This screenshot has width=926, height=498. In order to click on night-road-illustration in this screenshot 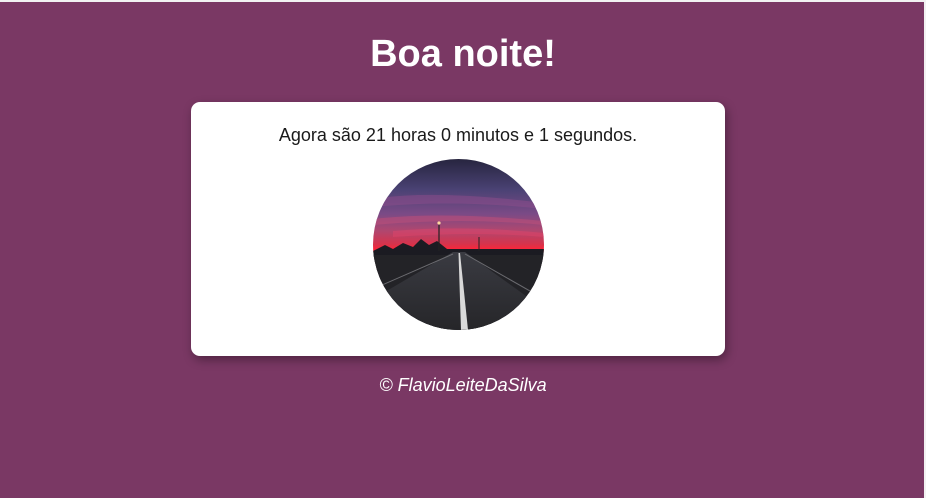, I will do `click(458, 244)`.